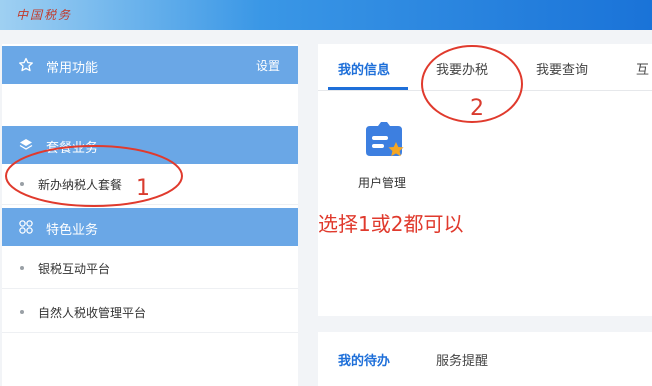 The height and width of the screenshot is (386, 652). Describe the element at coordinates (143, 188) in the screenshot. I see `annotation-mark-1: 1` at that location.